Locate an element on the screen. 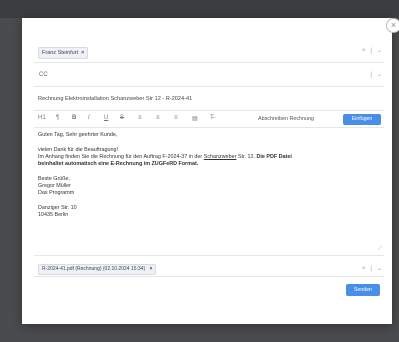  clear-to-icon: × is located at coordinates (364, 51).